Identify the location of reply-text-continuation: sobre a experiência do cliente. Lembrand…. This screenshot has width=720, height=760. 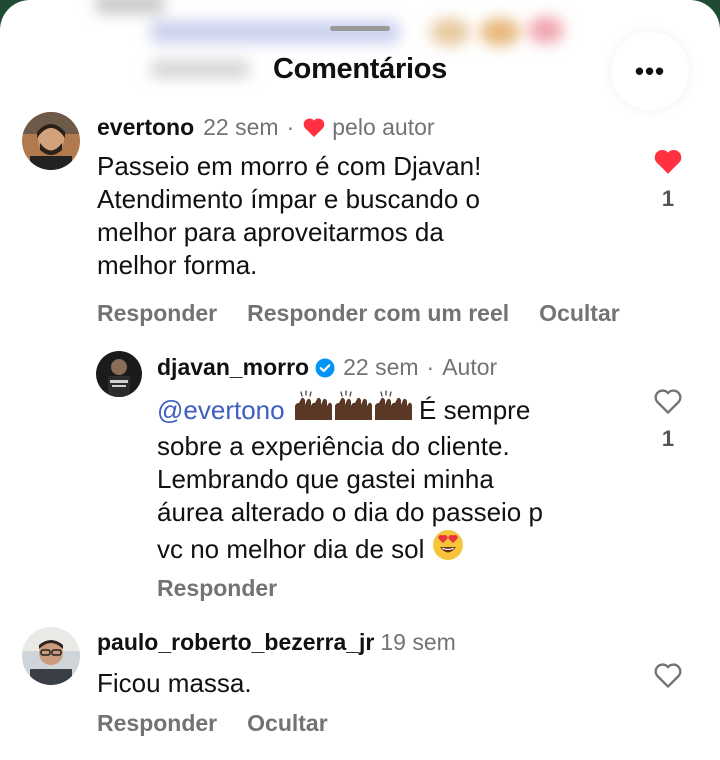
(350, 497).